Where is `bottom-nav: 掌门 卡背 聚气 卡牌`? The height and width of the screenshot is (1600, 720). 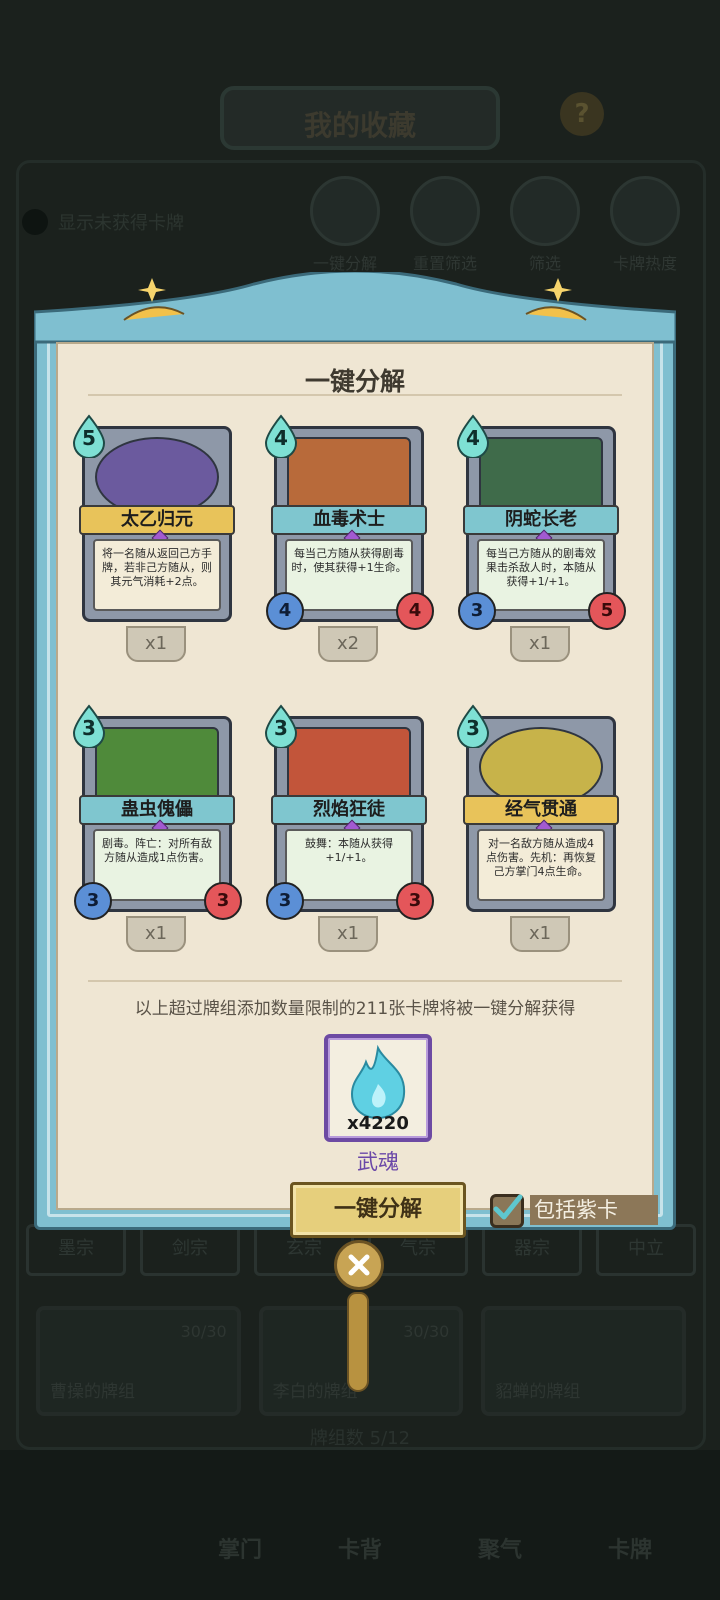 bottom-nav: 掌门 卡背 聚气 卡牌 is located at coordinates (360, 1525).